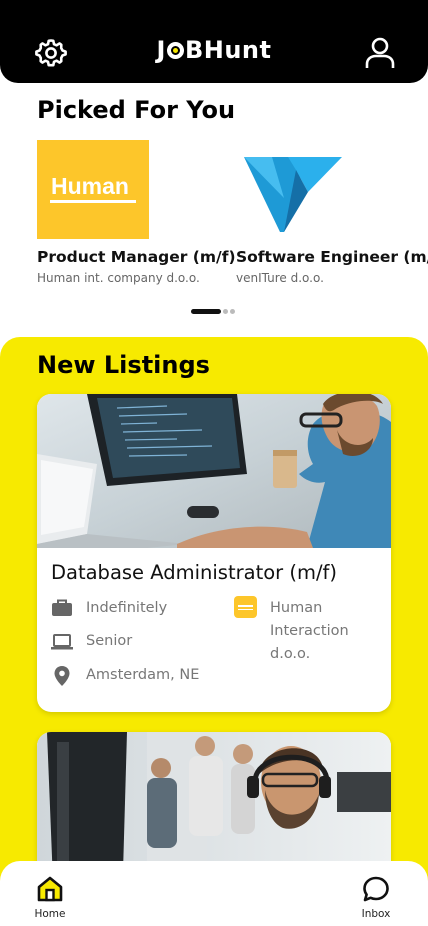  Describe the element at coordinates (194, 572) in the screenshot. I see `job-title: Database Administrator (m/f)` at that location.